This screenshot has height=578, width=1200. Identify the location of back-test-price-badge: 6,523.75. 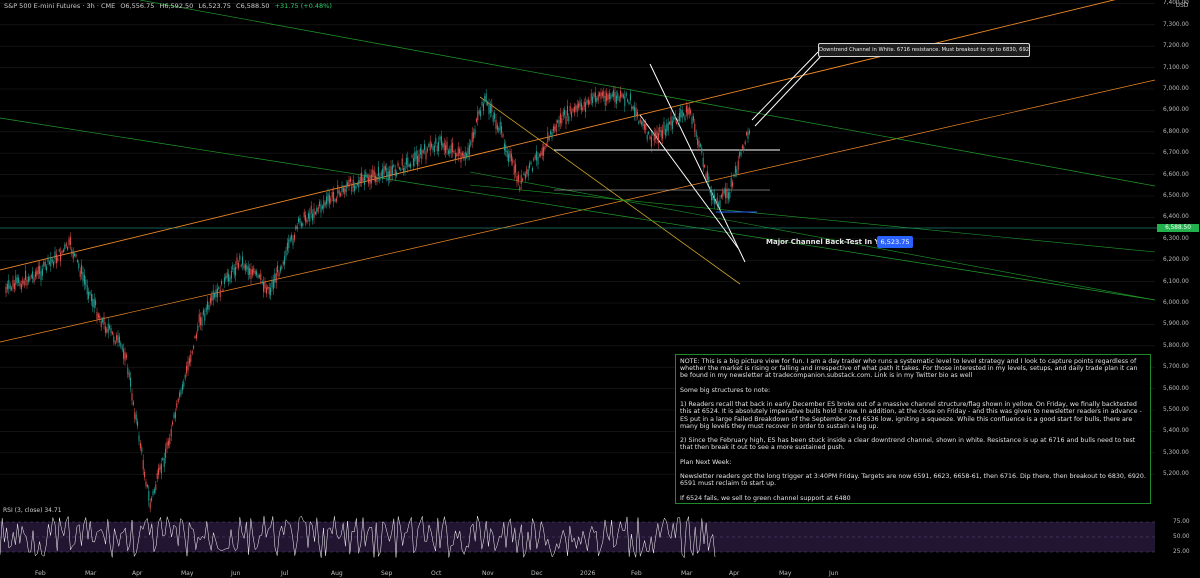
(895, 242).